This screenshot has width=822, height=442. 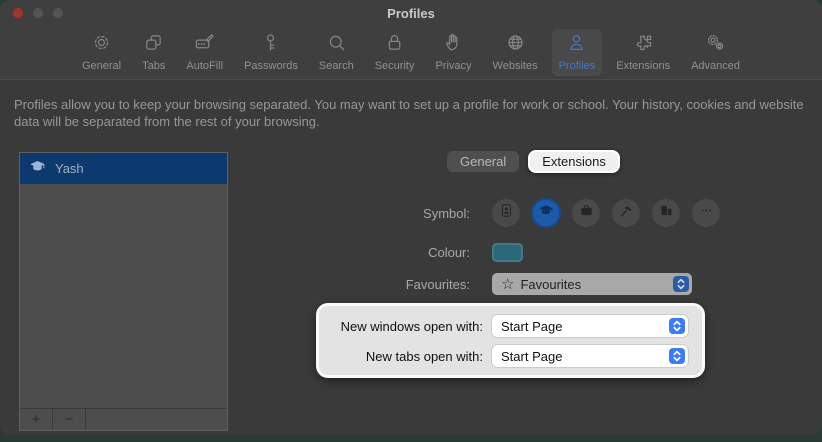 I want to click on symbol-option-hammer, so click(x=626, y=213).